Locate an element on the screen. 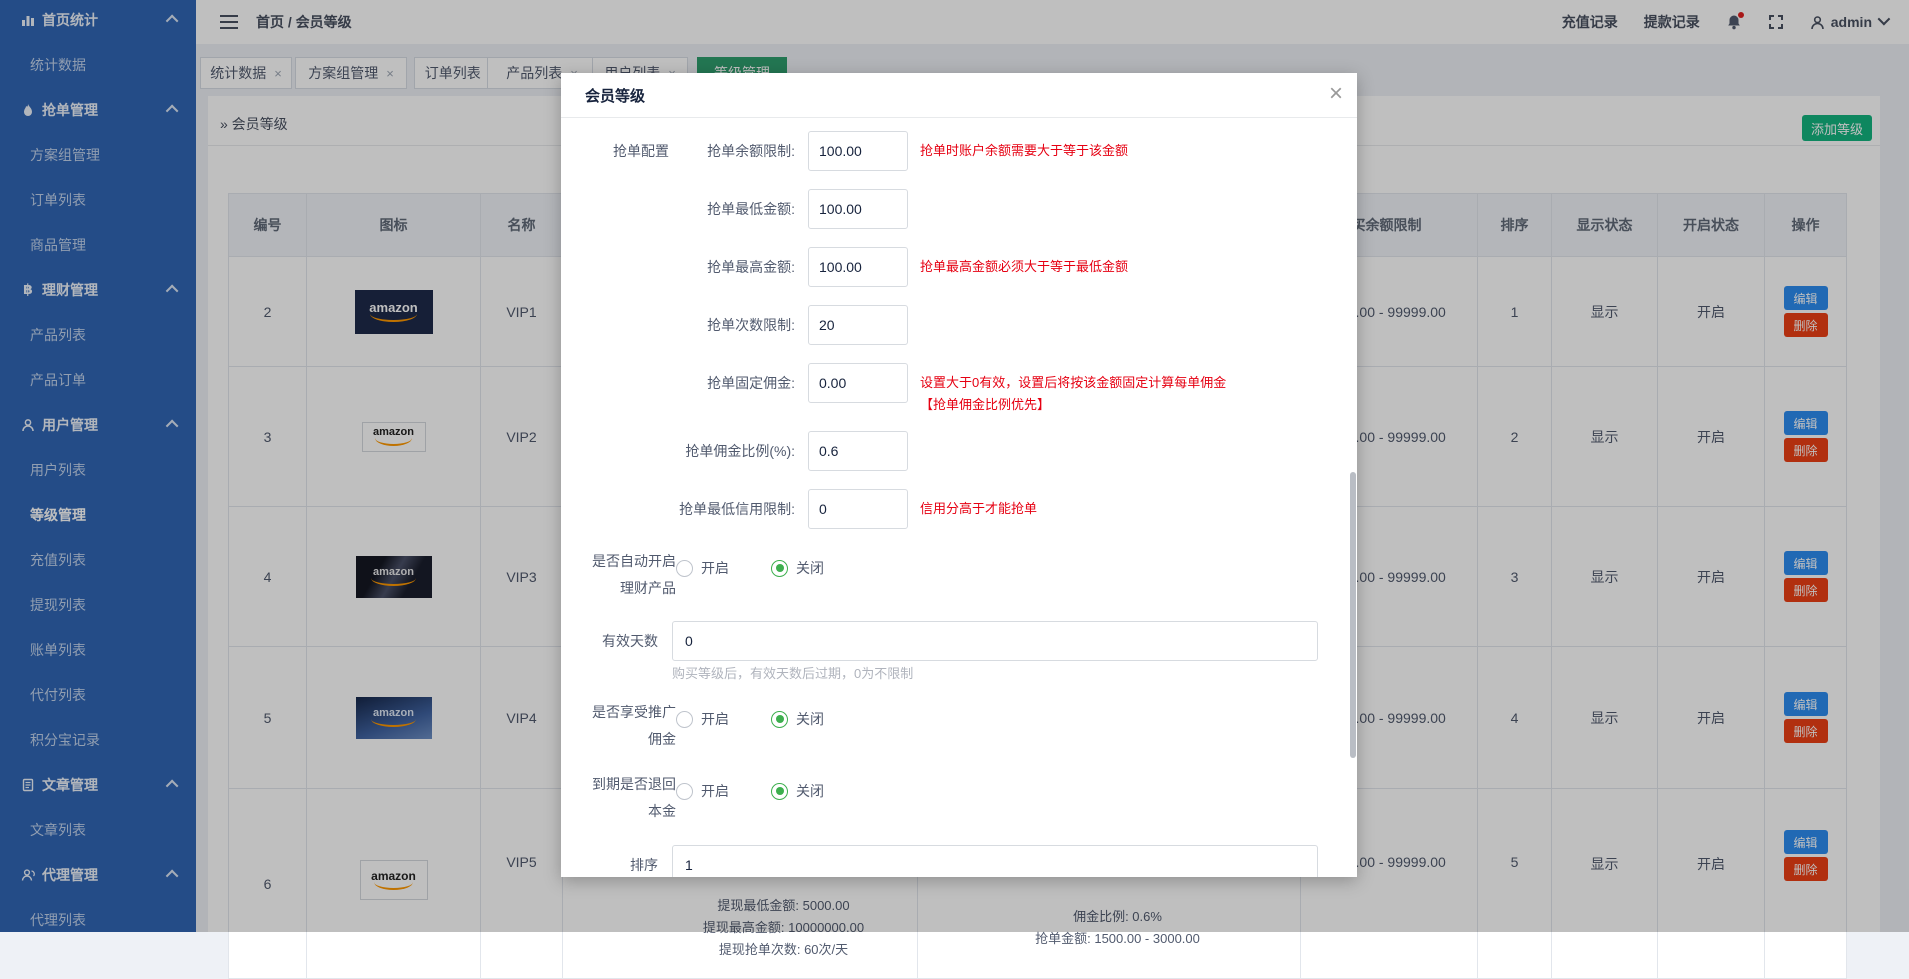 This screenshot has height=979, width=1909. close-icon: × is located at coordinates (1336, 94).